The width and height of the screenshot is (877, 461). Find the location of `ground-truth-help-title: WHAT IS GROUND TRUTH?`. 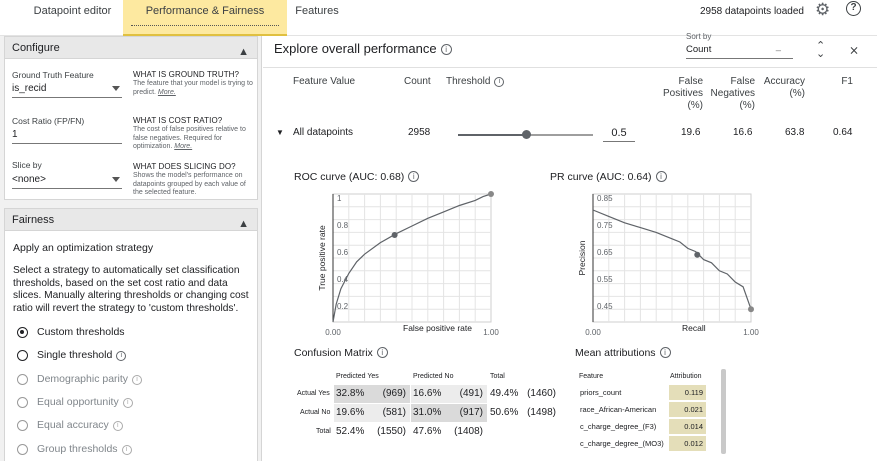

ground-truth-help-title: WHAT IS GROUND TRUTH? is located at coordinates (186, 74).